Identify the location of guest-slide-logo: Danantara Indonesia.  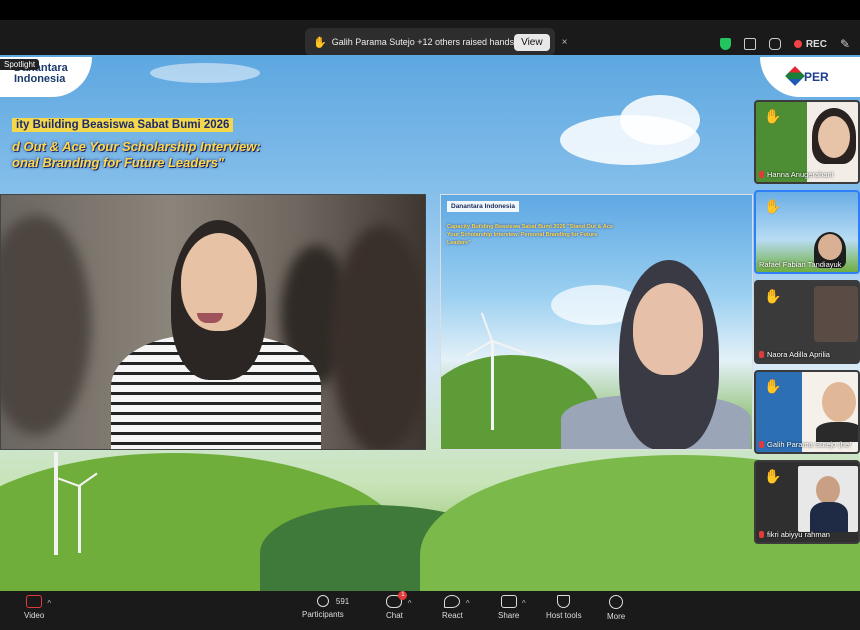
(483, 206).